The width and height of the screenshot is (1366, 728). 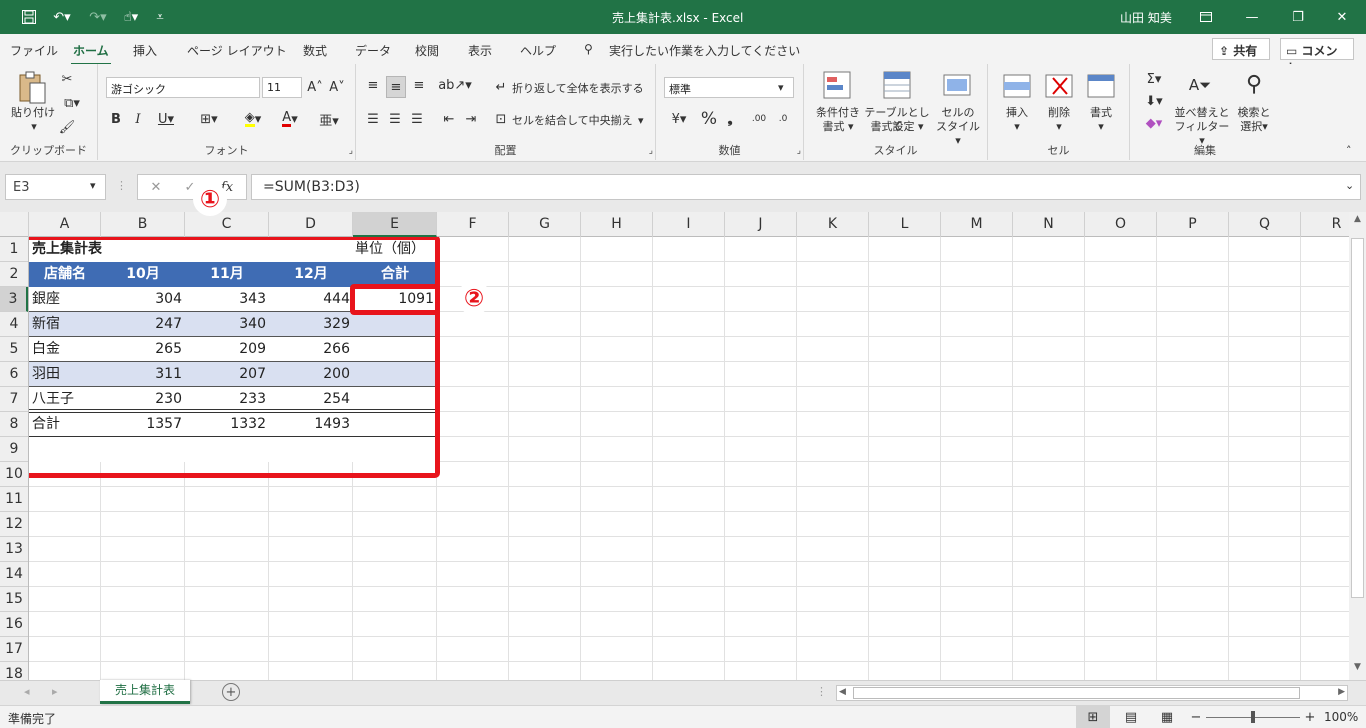 What do you see at coordinates (91, 54) in the screenshot?
I see `tab-home: ホーム` at bounding box center [91, 54].